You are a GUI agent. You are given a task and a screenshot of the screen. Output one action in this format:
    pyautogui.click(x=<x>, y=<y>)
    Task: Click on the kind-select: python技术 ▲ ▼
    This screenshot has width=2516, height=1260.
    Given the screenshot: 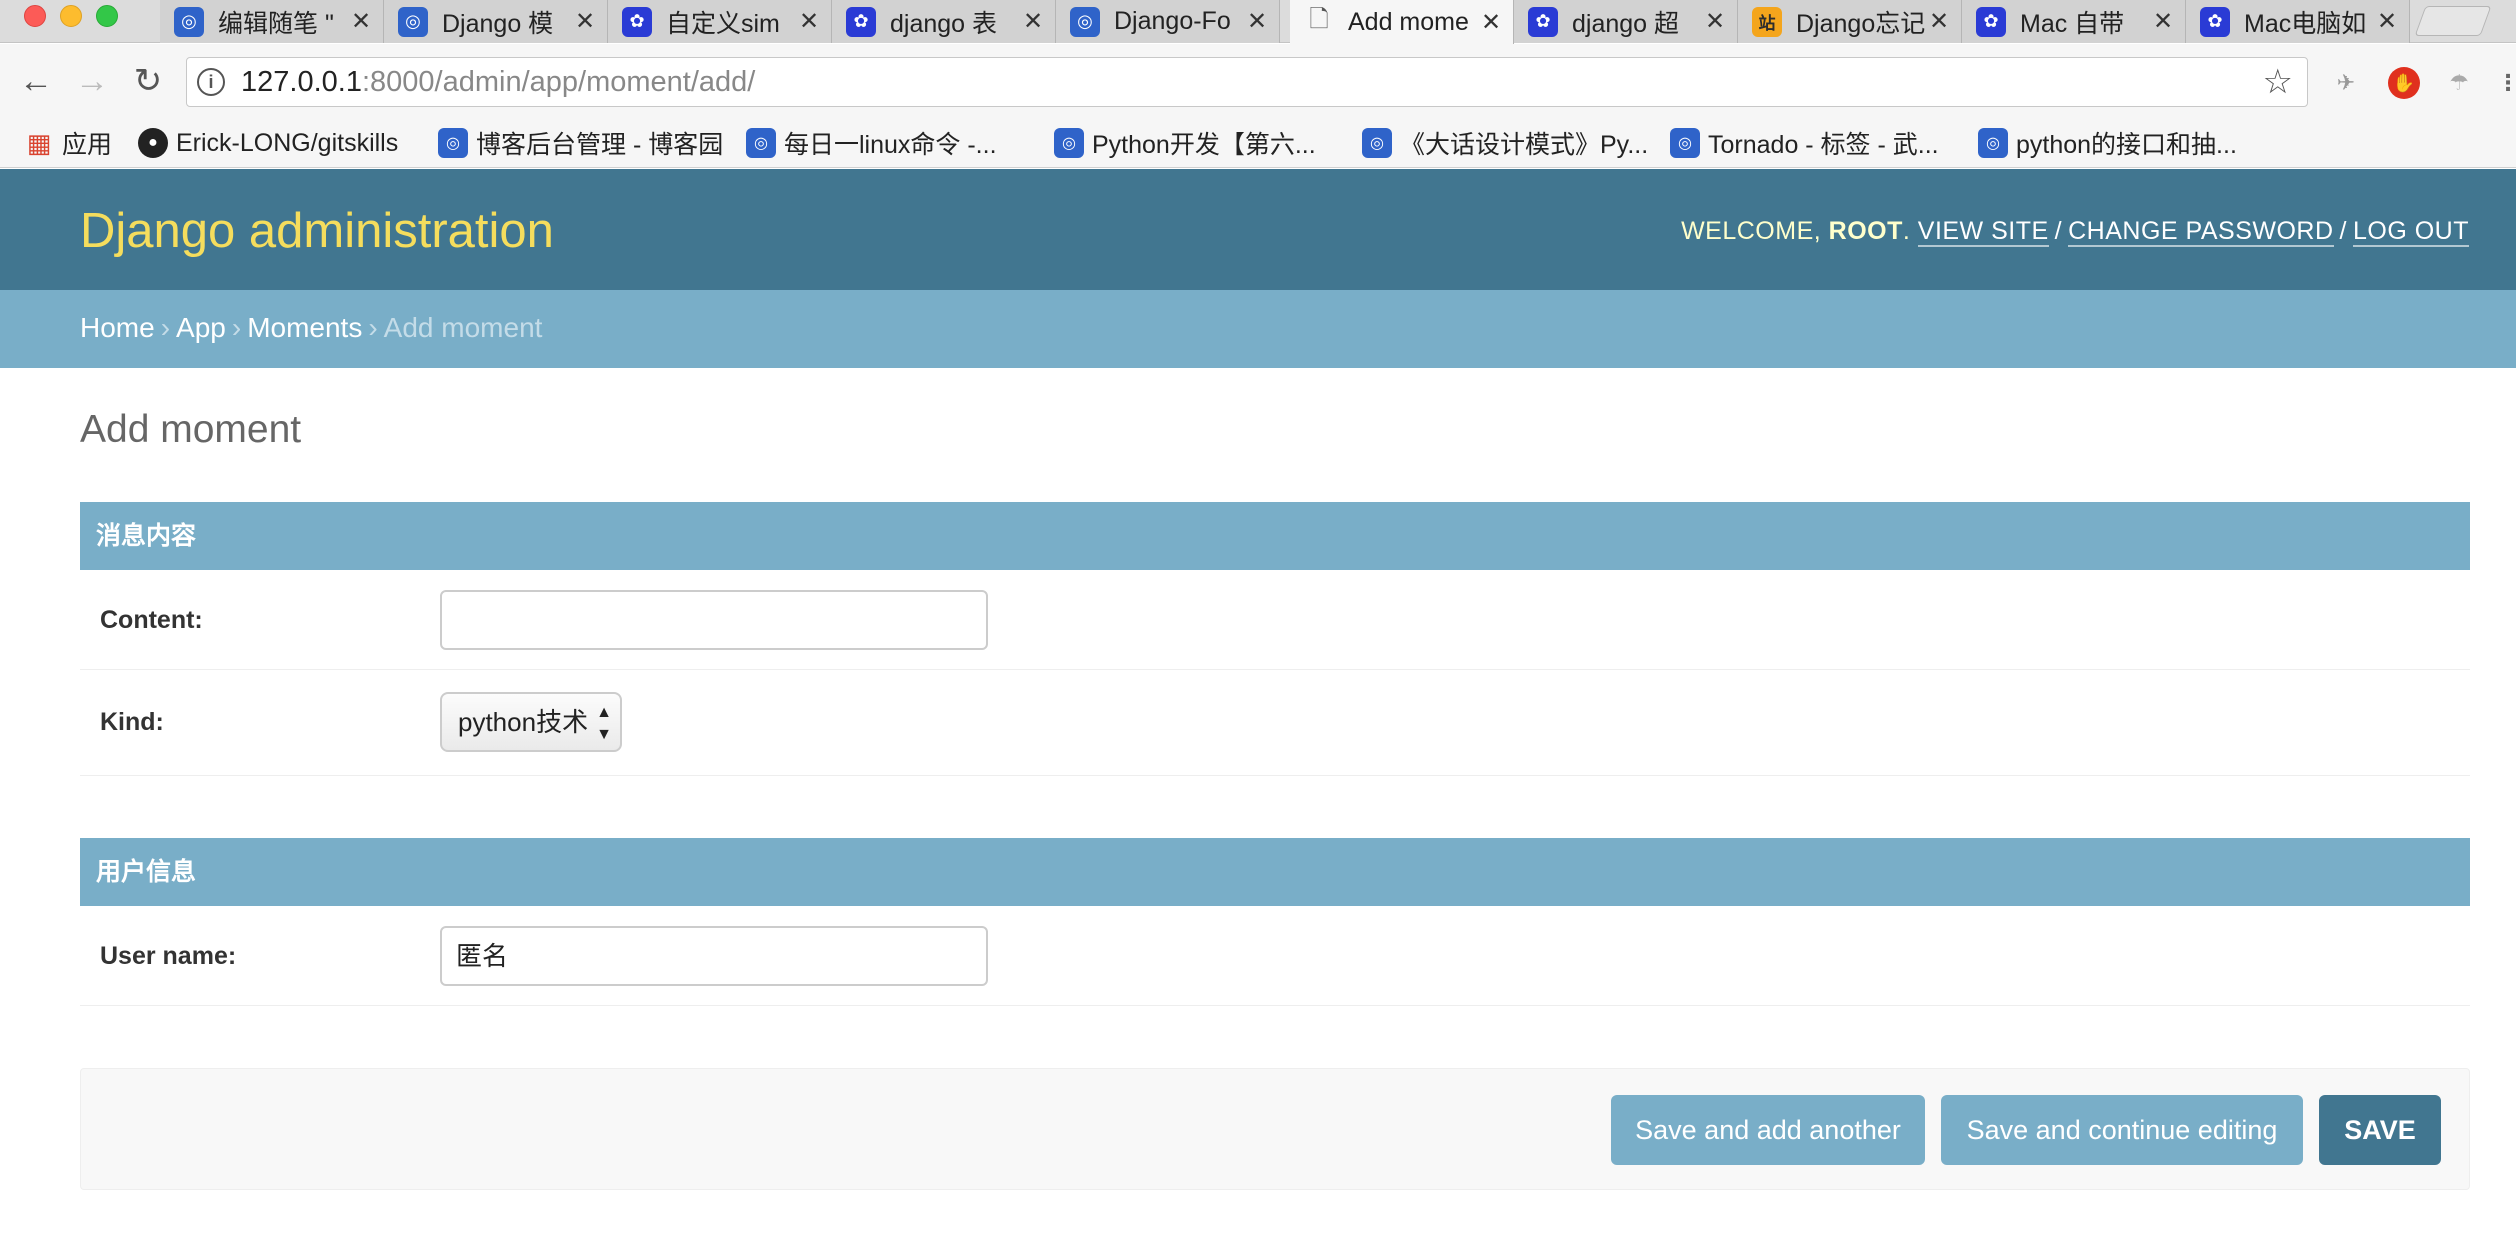 What is the action you would take?
    pyautogui.click(x=531, y=722)
    